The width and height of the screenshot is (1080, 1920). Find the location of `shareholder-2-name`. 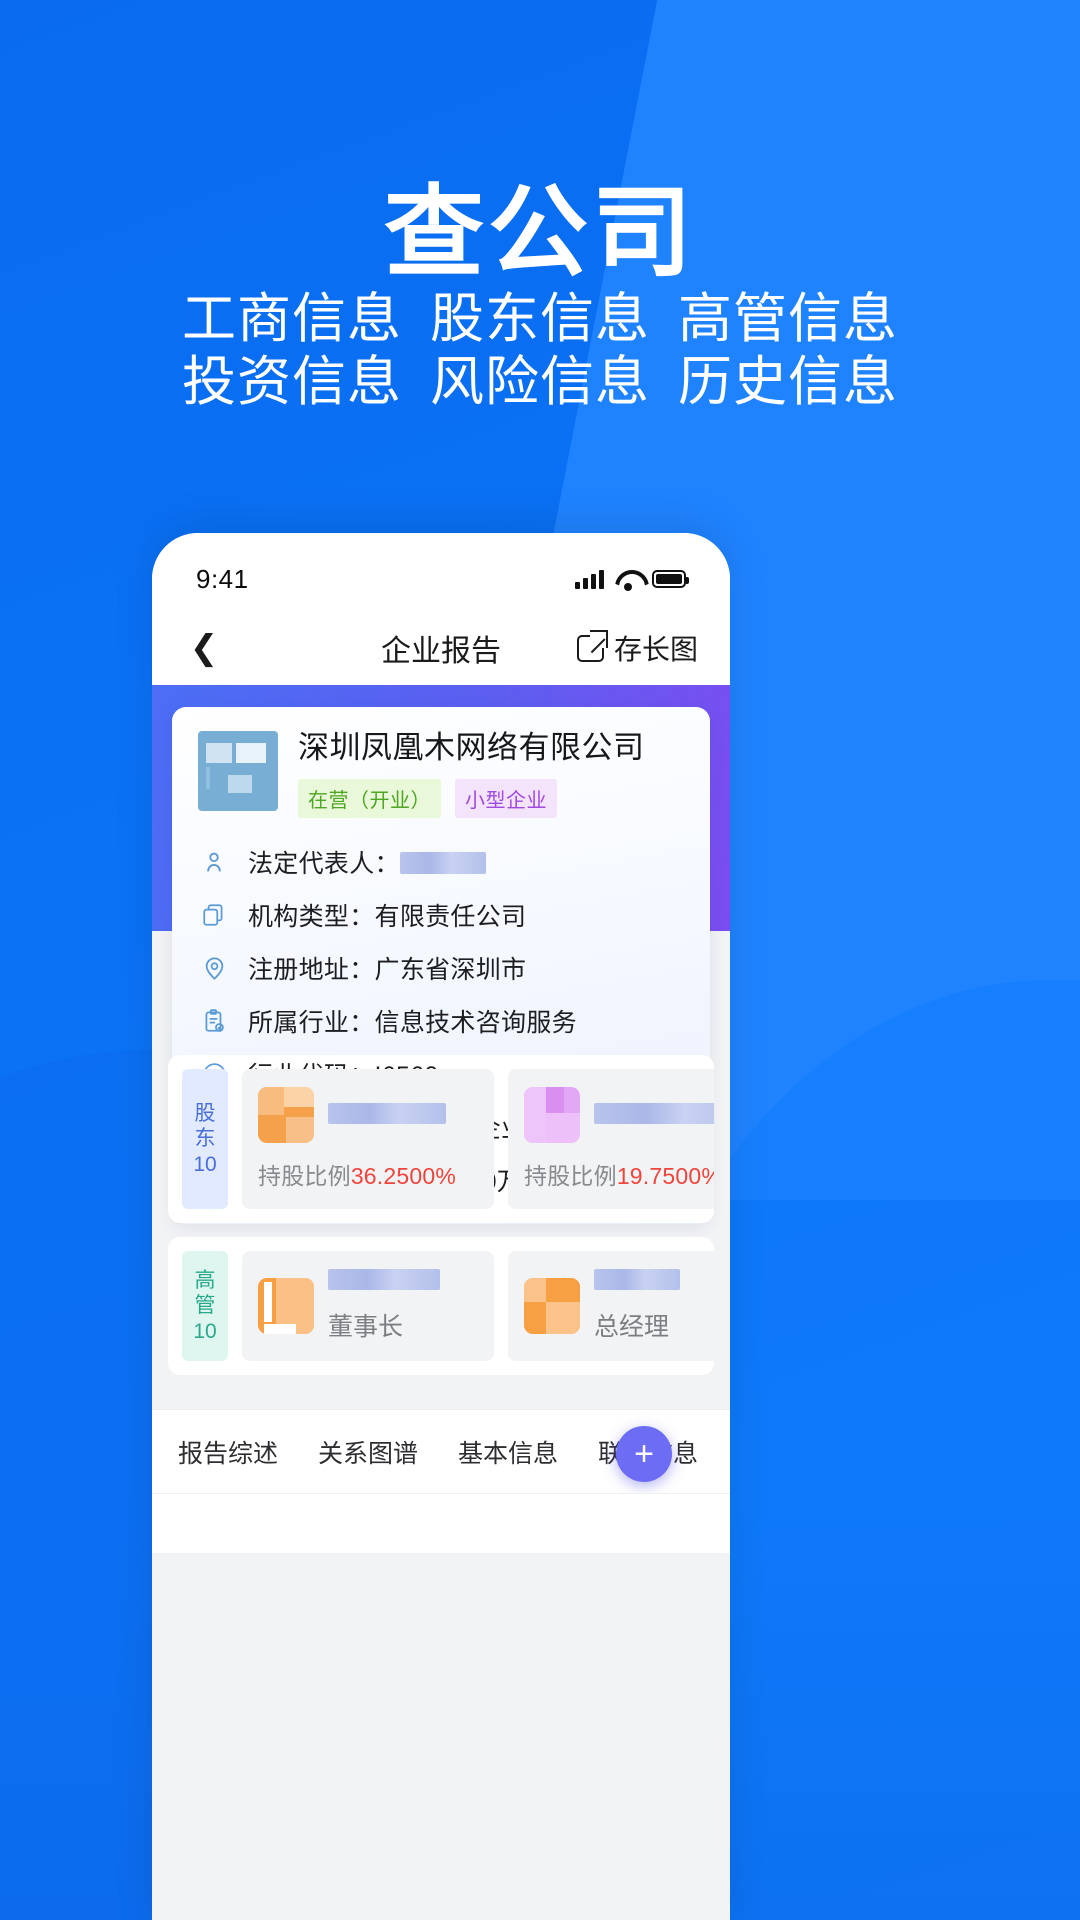

shareholder-2-name is located at coordinates (654, 1115).